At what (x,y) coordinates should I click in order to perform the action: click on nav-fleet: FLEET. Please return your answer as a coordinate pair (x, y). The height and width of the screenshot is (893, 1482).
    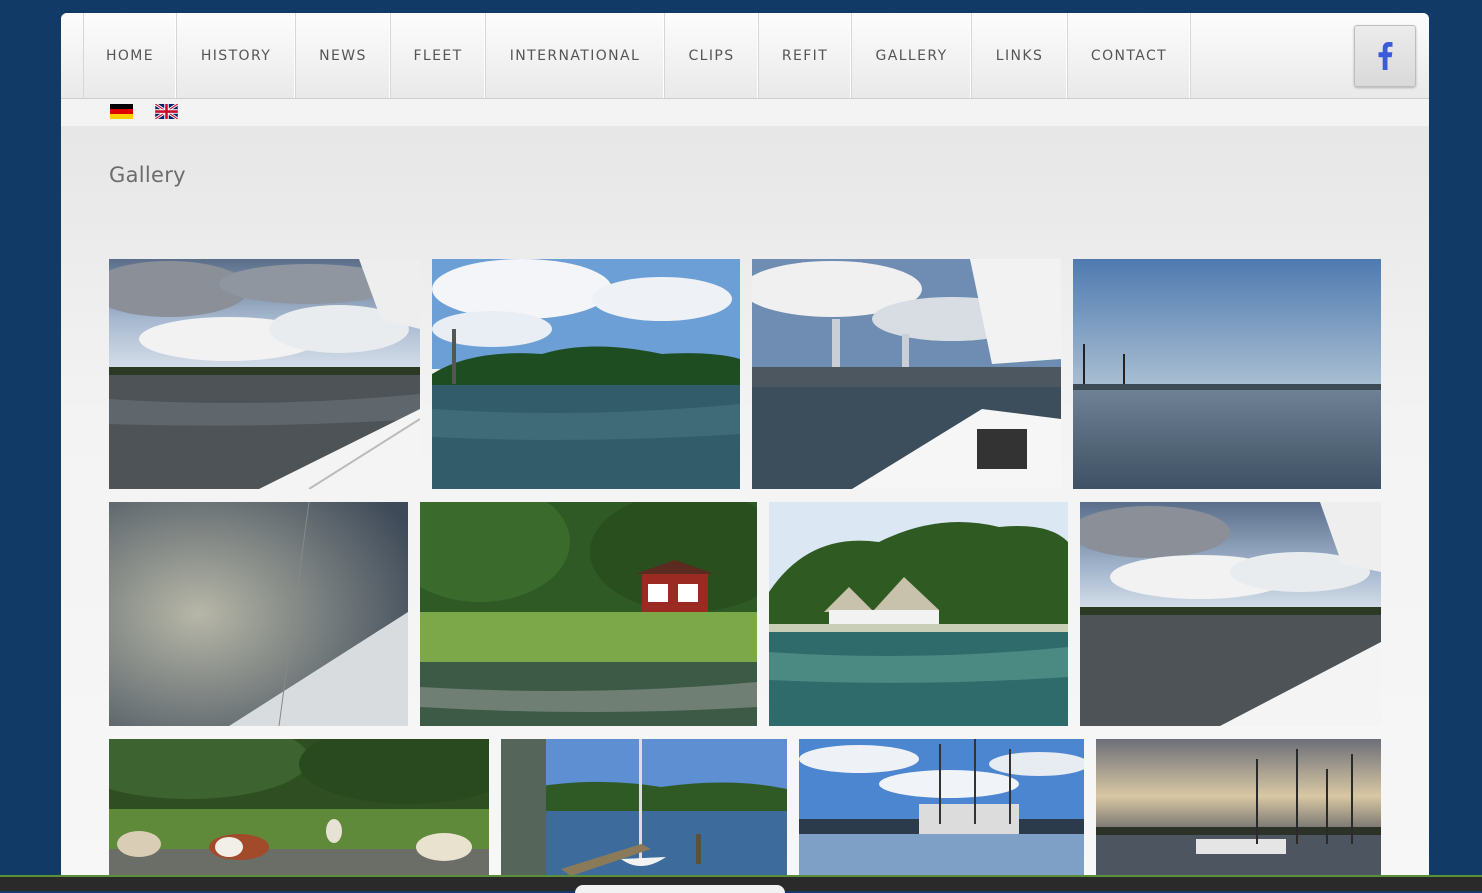
    Looking at the image, I should click on (438, 55).